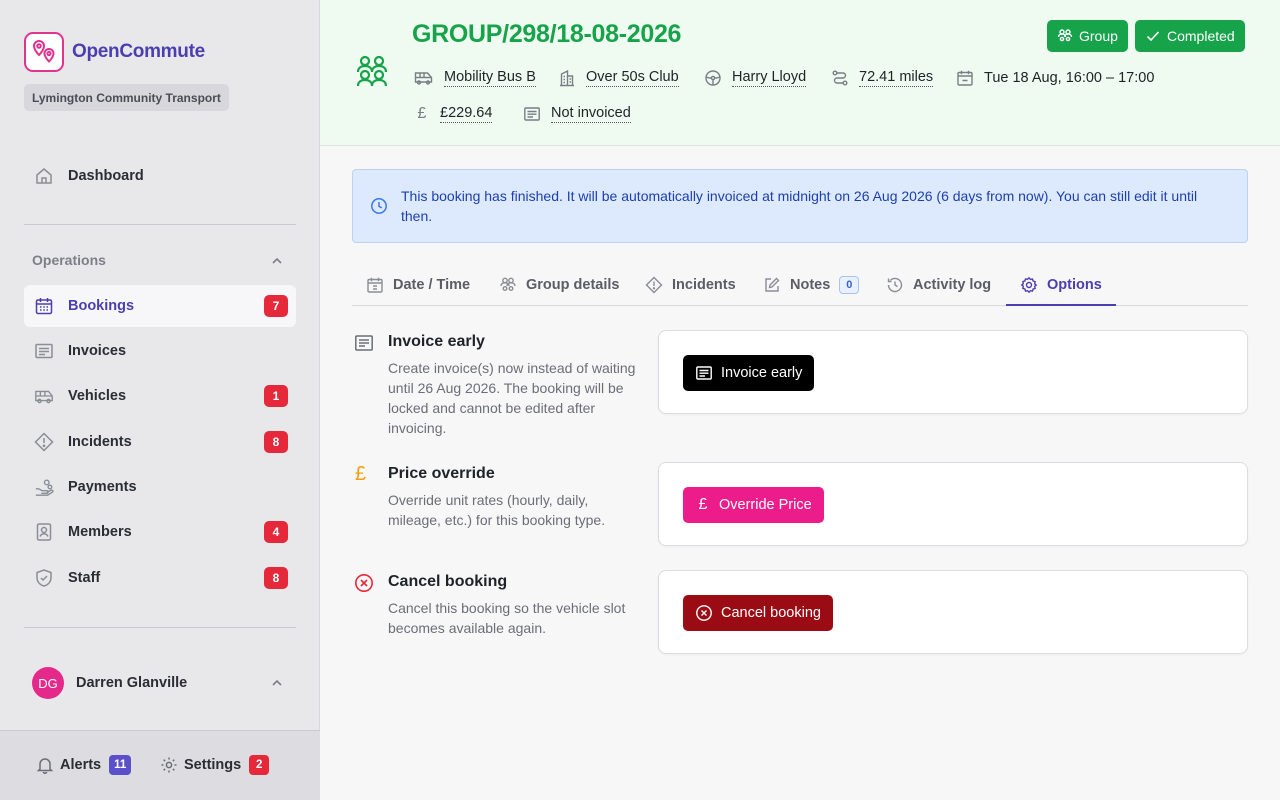  I want to click on alerts-button: Alerts 11, so click(84, 765).